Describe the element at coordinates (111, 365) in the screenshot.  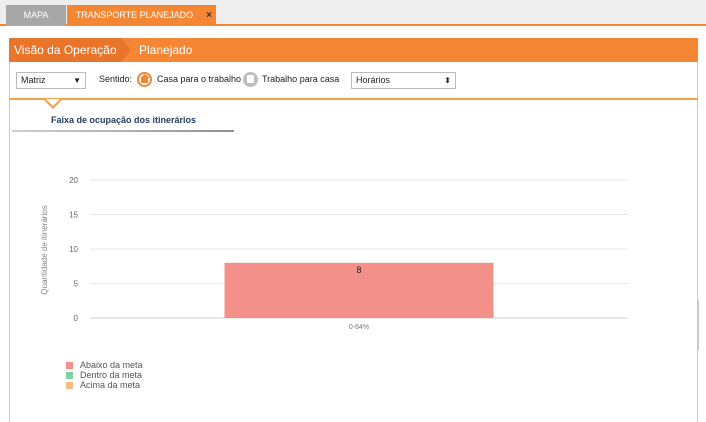
I see `legend-label: Abaixo da meta` at that location.